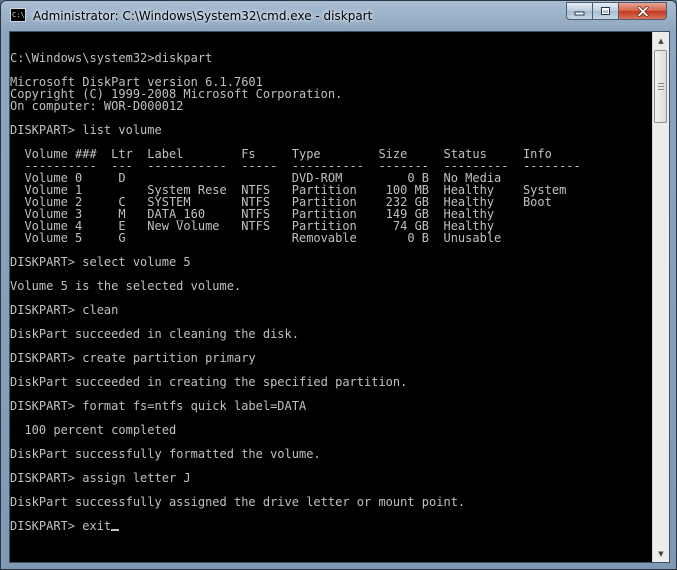 The image size is (677, 570). I want to click on console-line: DISKPART> assign letter J, so click(100, 478).